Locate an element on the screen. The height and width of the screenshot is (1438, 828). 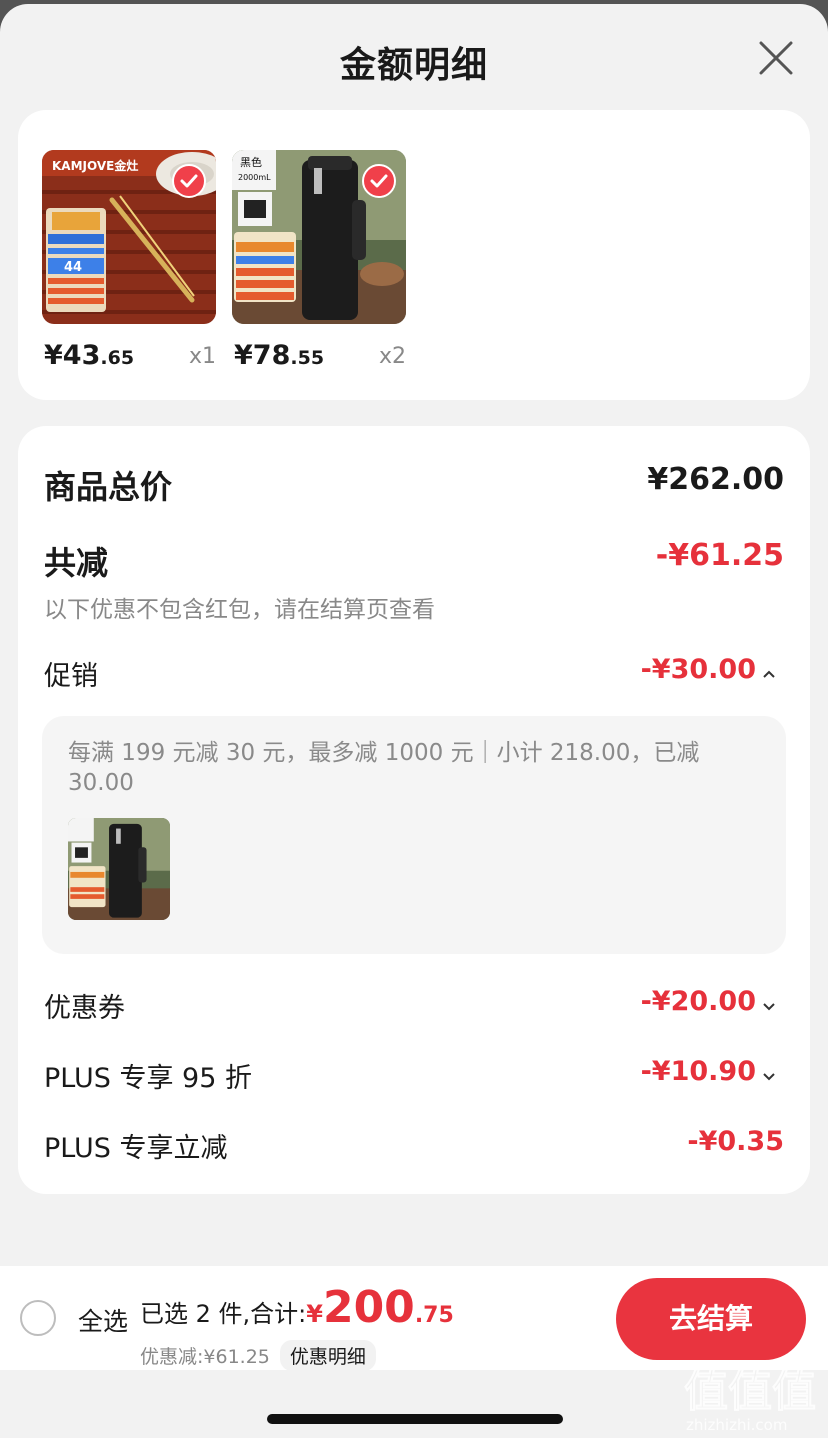
product-item: KAMJOVE金灶 44 ¥43.65 x1 is located at coordinates (129, 265).